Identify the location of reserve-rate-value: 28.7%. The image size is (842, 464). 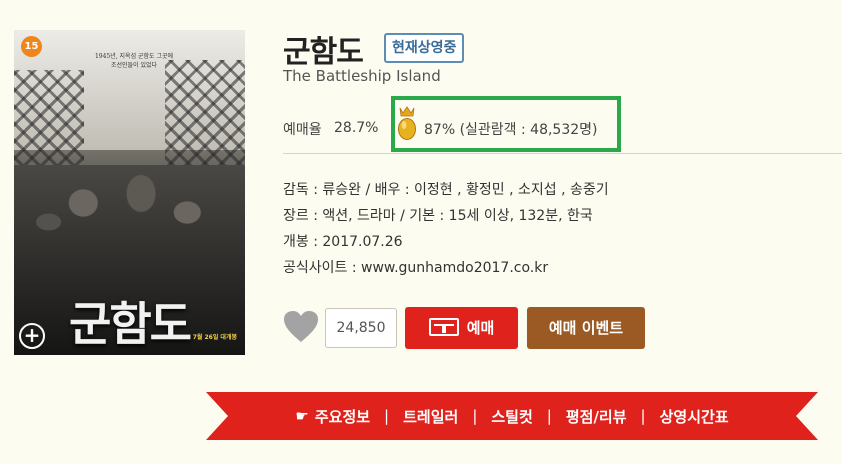
(356, 128).